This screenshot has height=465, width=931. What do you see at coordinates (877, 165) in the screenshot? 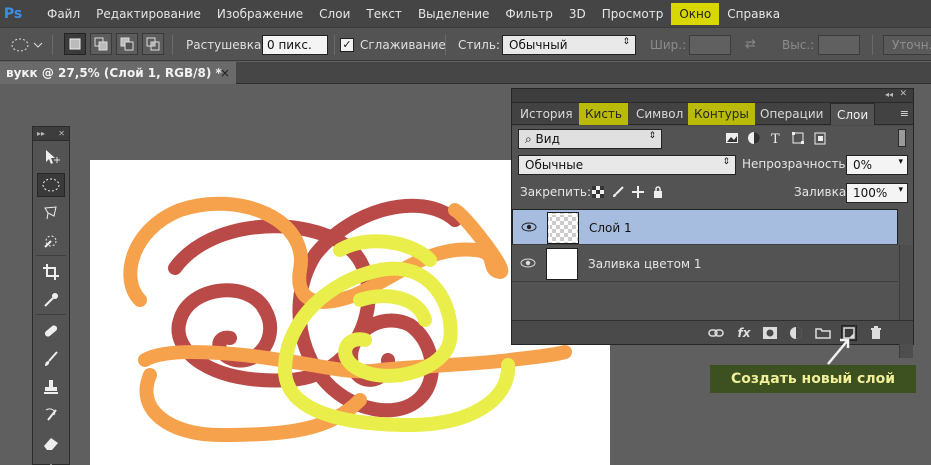
I see `opacity-input: 0% ▾` at bounding box center [877, 165].